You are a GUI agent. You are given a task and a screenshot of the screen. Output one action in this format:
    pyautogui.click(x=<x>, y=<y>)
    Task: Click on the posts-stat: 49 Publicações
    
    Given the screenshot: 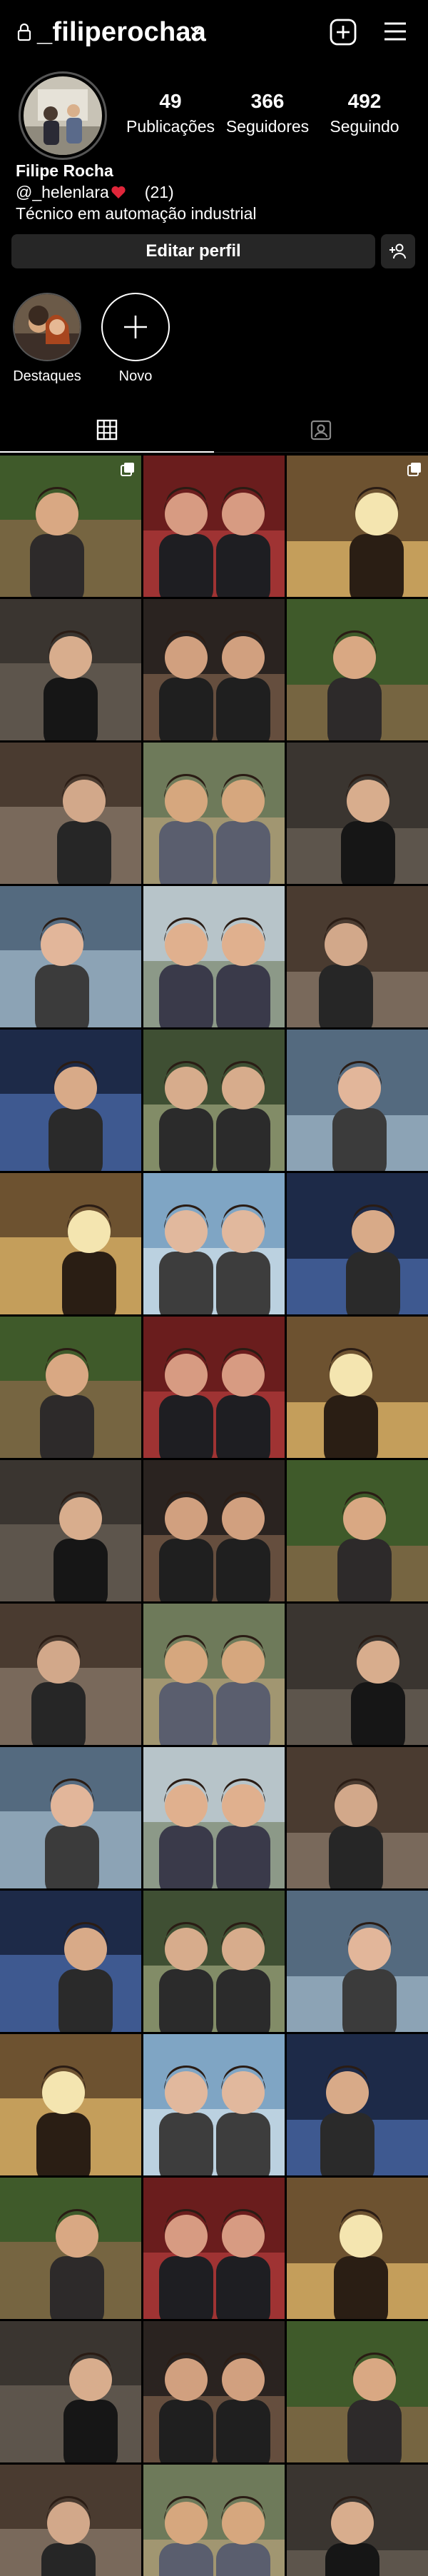 What is the action you would take?
    pyautogui.click(x=170, y=113)
    